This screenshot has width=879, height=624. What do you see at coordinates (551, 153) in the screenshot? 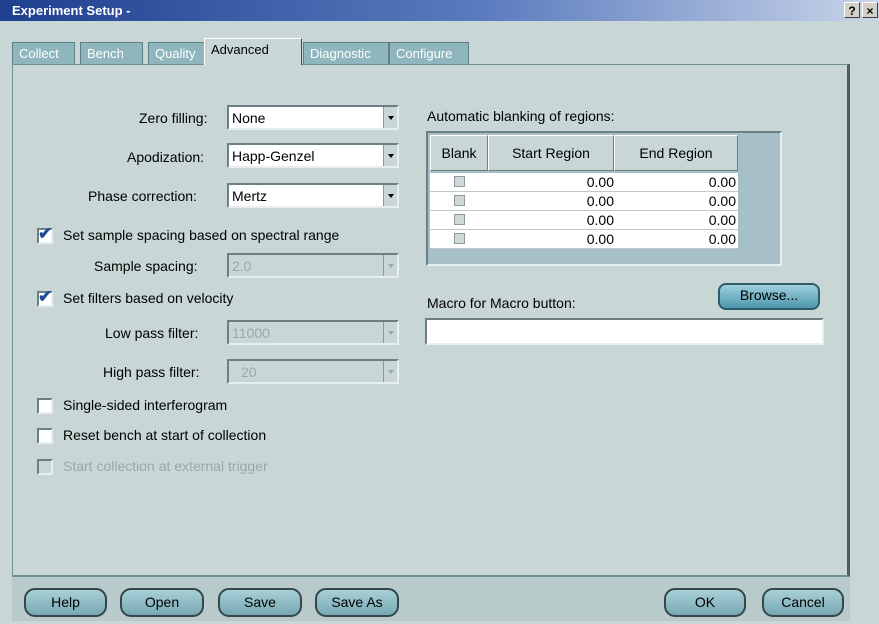
I see `start-region-column-header: Start Region` at bounding box center [551, 153].